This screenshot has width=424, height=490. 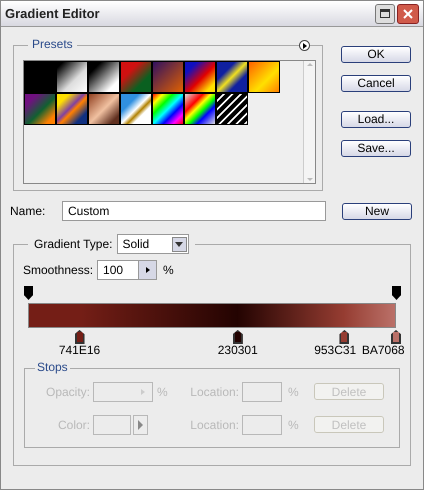 What do you see at coordinates (58, 270) in the screenshot?
I see `smoothness-label: Smoothness:` at bounding box center [58, 270].